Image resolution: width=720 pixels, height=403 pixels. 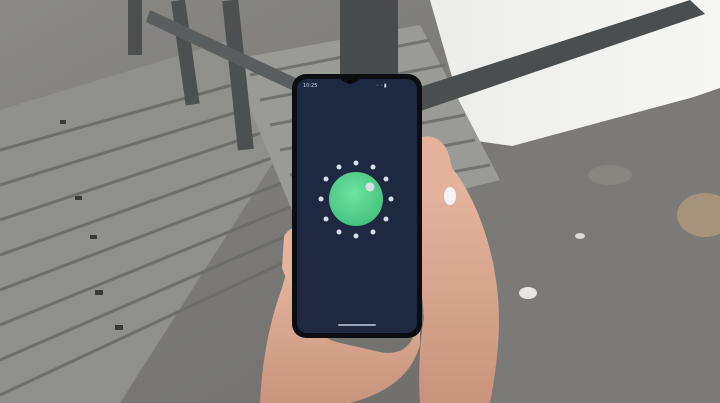 I want to click on status-time: 10:25, so click(x=310, y=86).